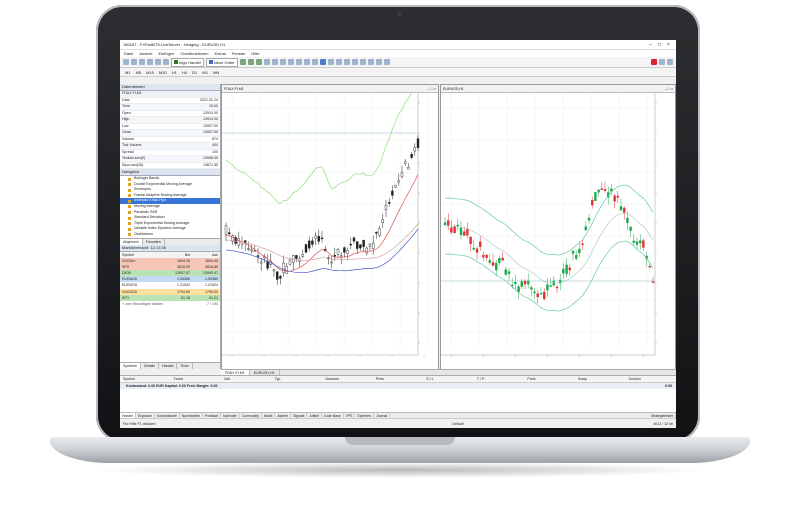 This screenshot has height=513, width=800. What do you see at coordinates (170, 304) in the screenshot?
I see `market-watch-add-row: + zum Hinzufügen klicken 7 / 193` at bounding box center [170, 304].